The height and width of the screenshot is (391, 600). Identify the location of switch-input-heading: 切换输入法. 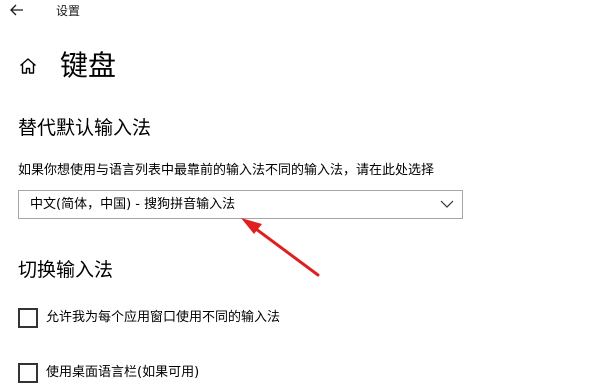
(66, 270).